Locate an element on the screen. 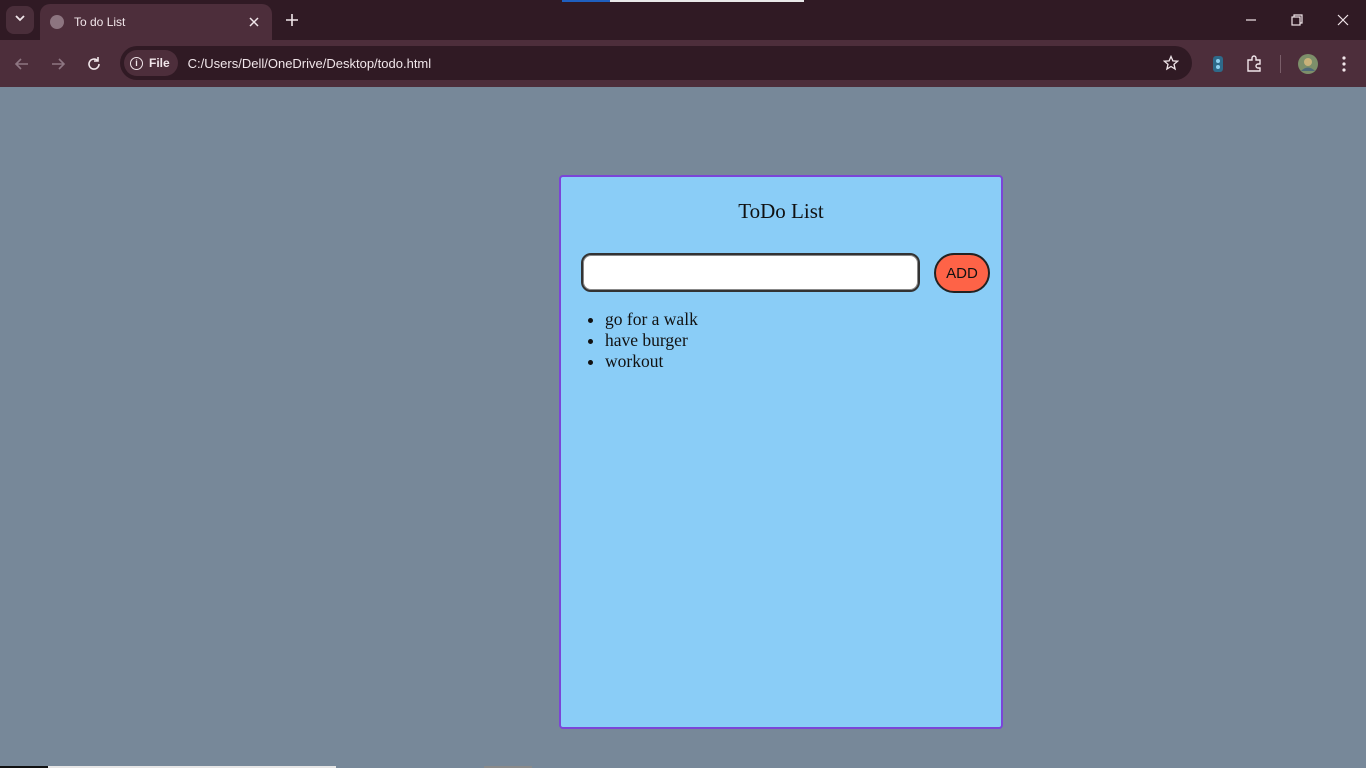  back-button is located at coordinates (22, 64).